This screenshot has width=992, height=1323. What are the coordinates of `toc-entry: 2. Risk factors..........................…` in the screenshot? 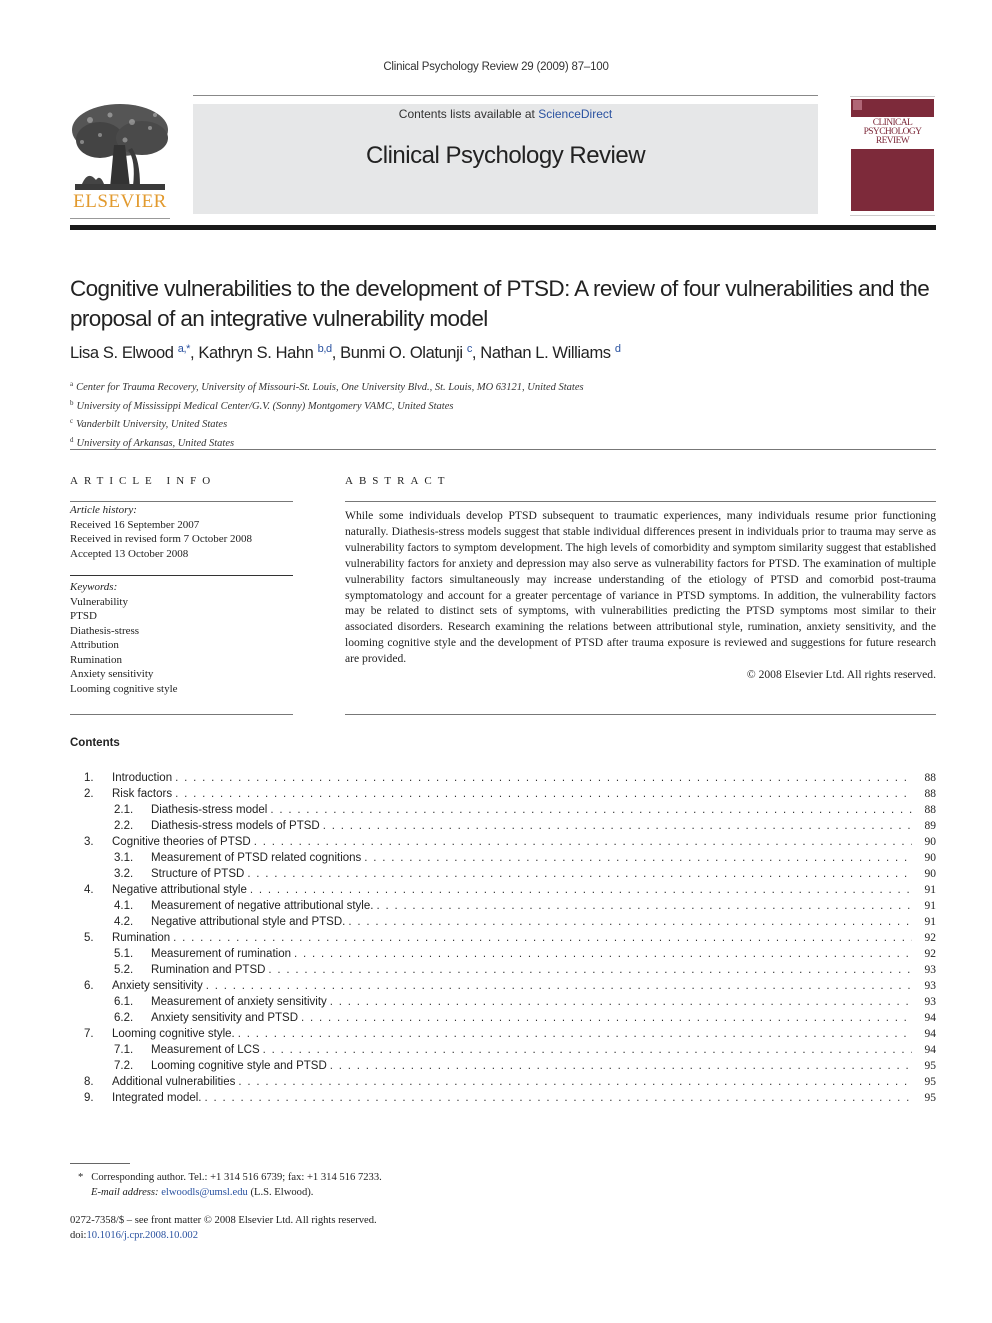 It's located at (503, 794).